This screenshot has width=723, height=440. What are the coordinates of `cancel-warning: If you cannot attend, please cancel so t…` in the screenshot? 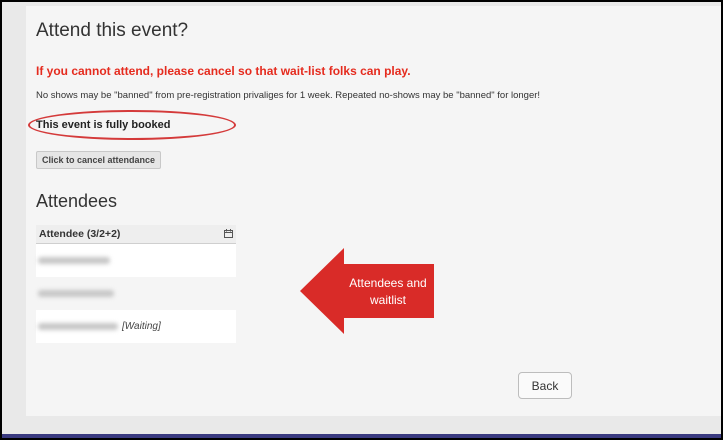 It's located at (223, 71).